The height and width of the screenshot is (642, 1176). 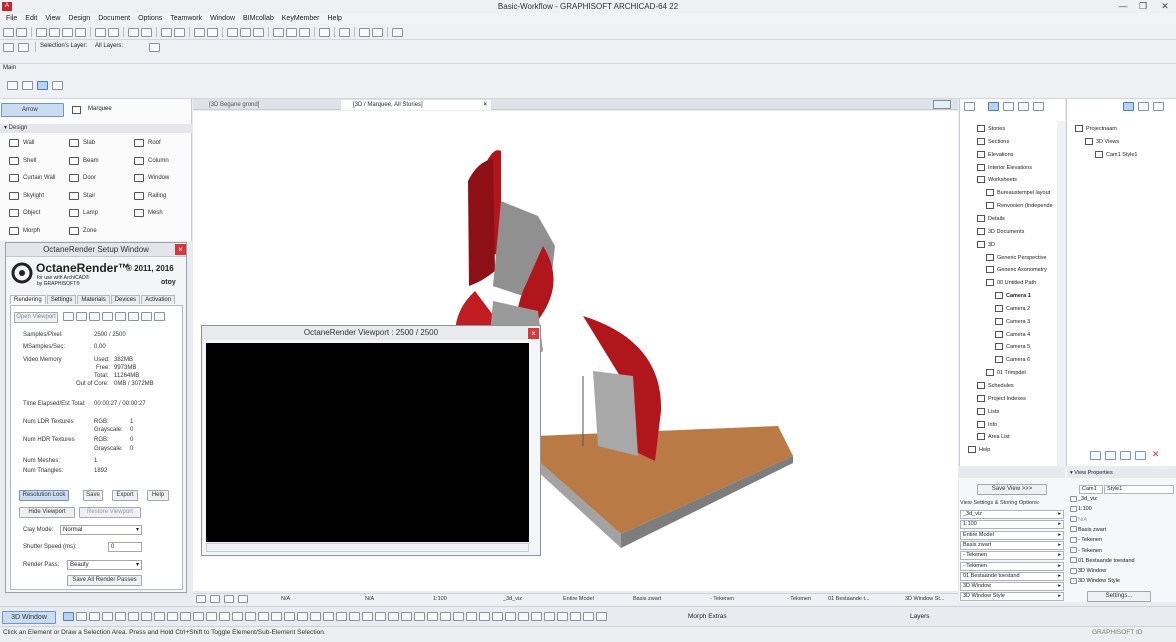 What do you see at coordinates (1012, 309) in the screenshot?
I see `nav-item: Camera 2` at bounding box center [1012, 309].